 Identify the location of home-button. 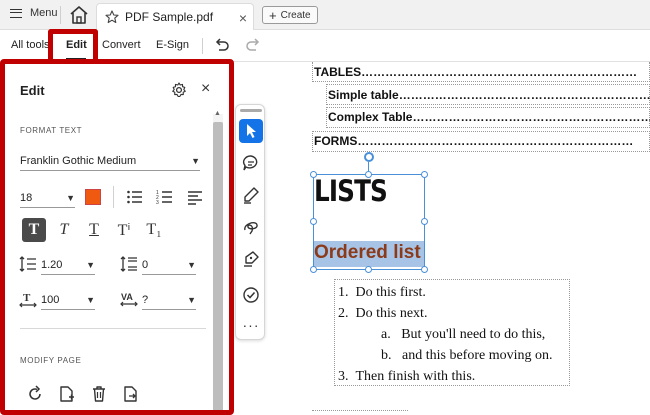
(79, 15).